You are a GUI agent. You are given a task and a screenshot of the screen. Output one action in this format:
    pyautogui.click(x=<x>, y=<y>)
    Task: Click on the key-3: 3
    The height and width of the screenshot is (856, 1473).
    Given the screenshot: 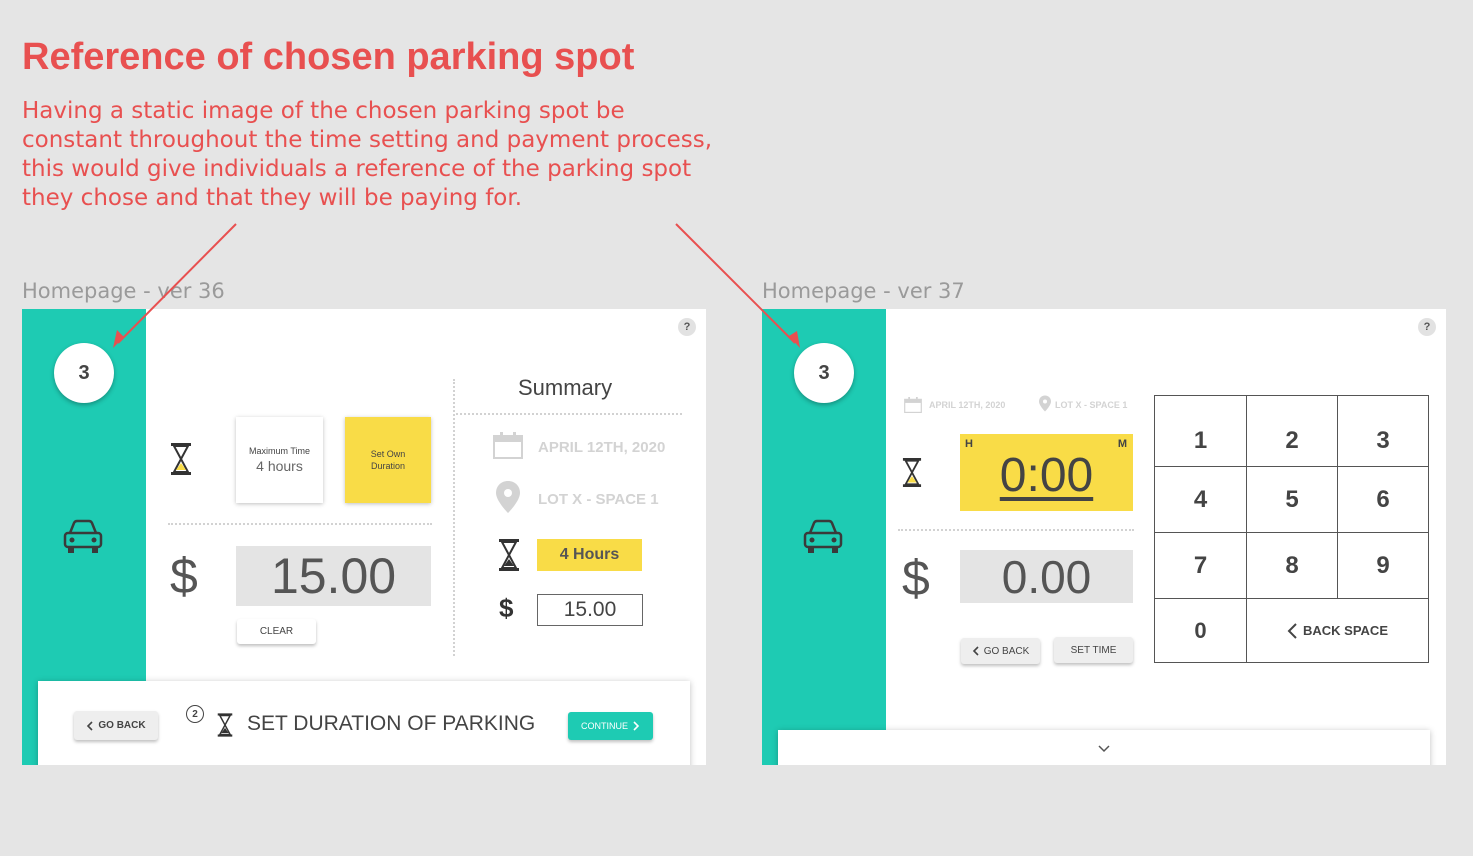 What is the action you would take?
    pyautogui.click(x=1383, y=441)
    